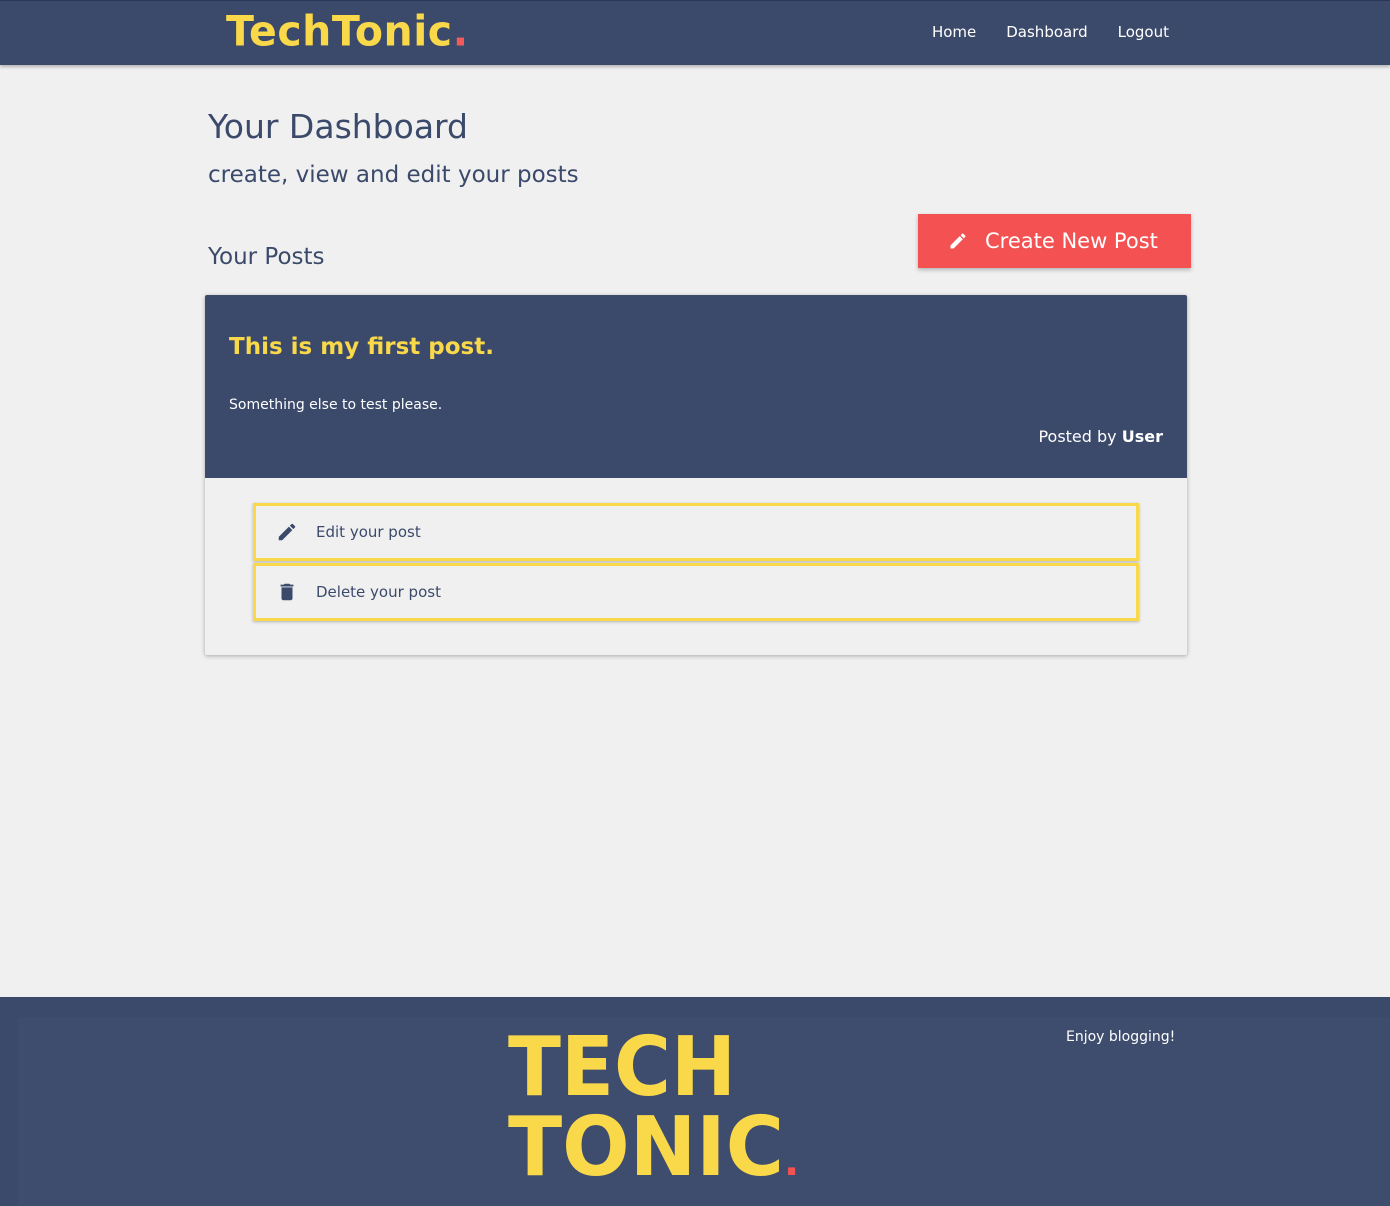 The image size is (1390, 1206). I want to click on post-meta: Posted by User, so click(1100, 436).